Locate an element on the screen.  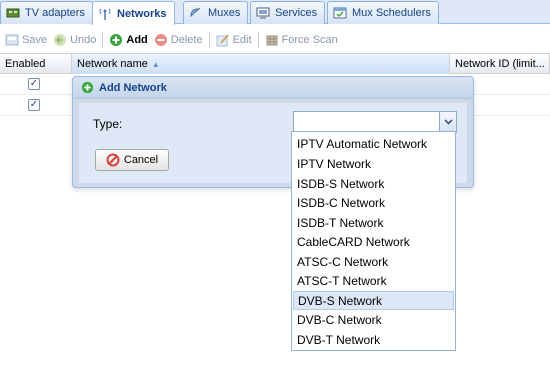
dropdown-trigger is located at coordinates (447, 122).